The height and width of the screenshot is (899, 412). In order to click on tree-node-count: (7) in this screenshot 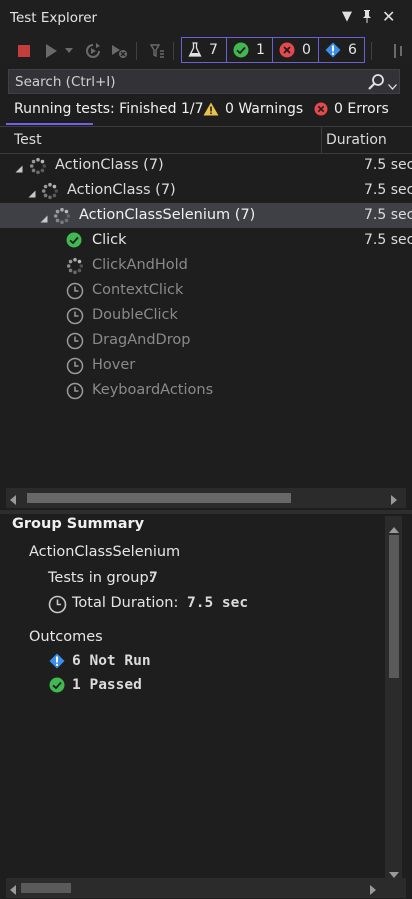, I will do `click(245, 215)`.